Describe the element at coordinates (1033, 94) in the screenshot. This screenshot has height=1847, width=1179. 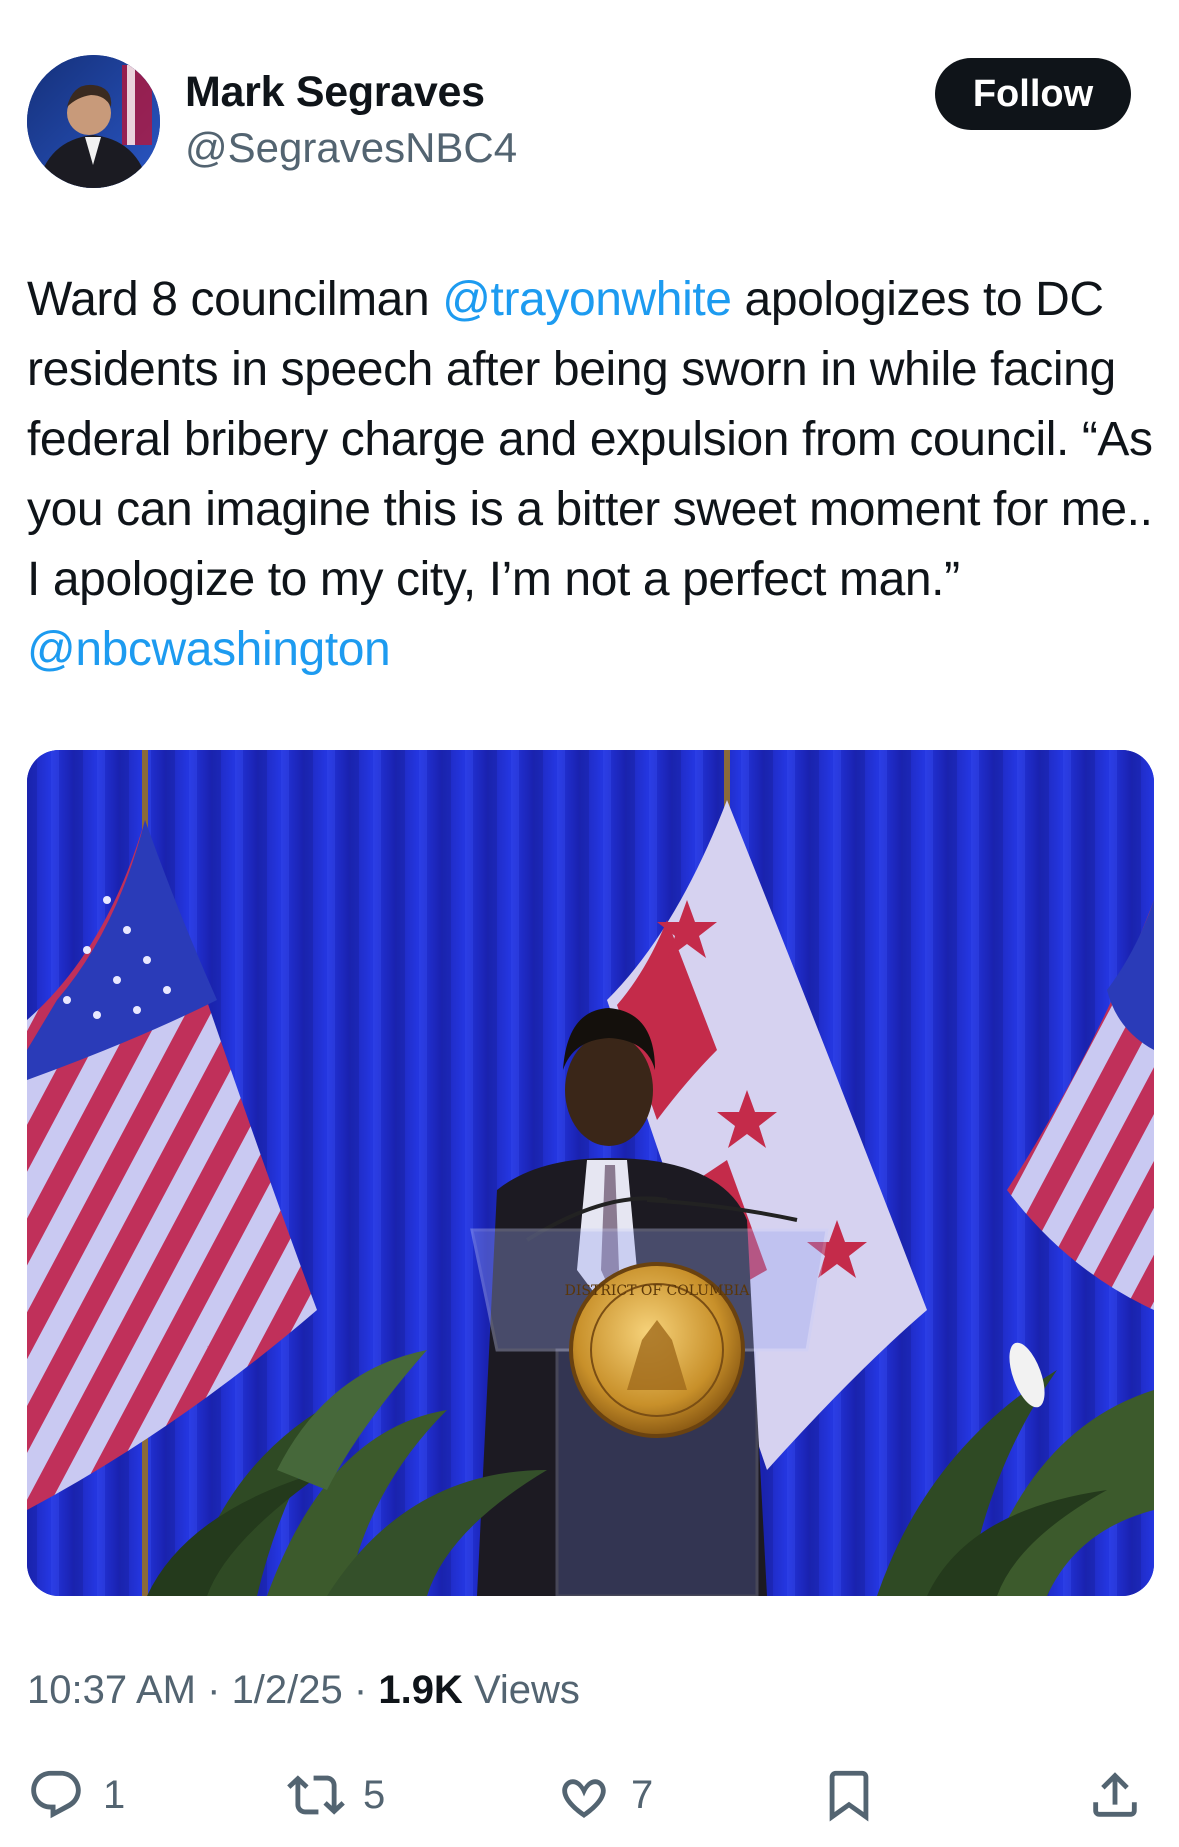
I see `follow-button: Follow` at that location.